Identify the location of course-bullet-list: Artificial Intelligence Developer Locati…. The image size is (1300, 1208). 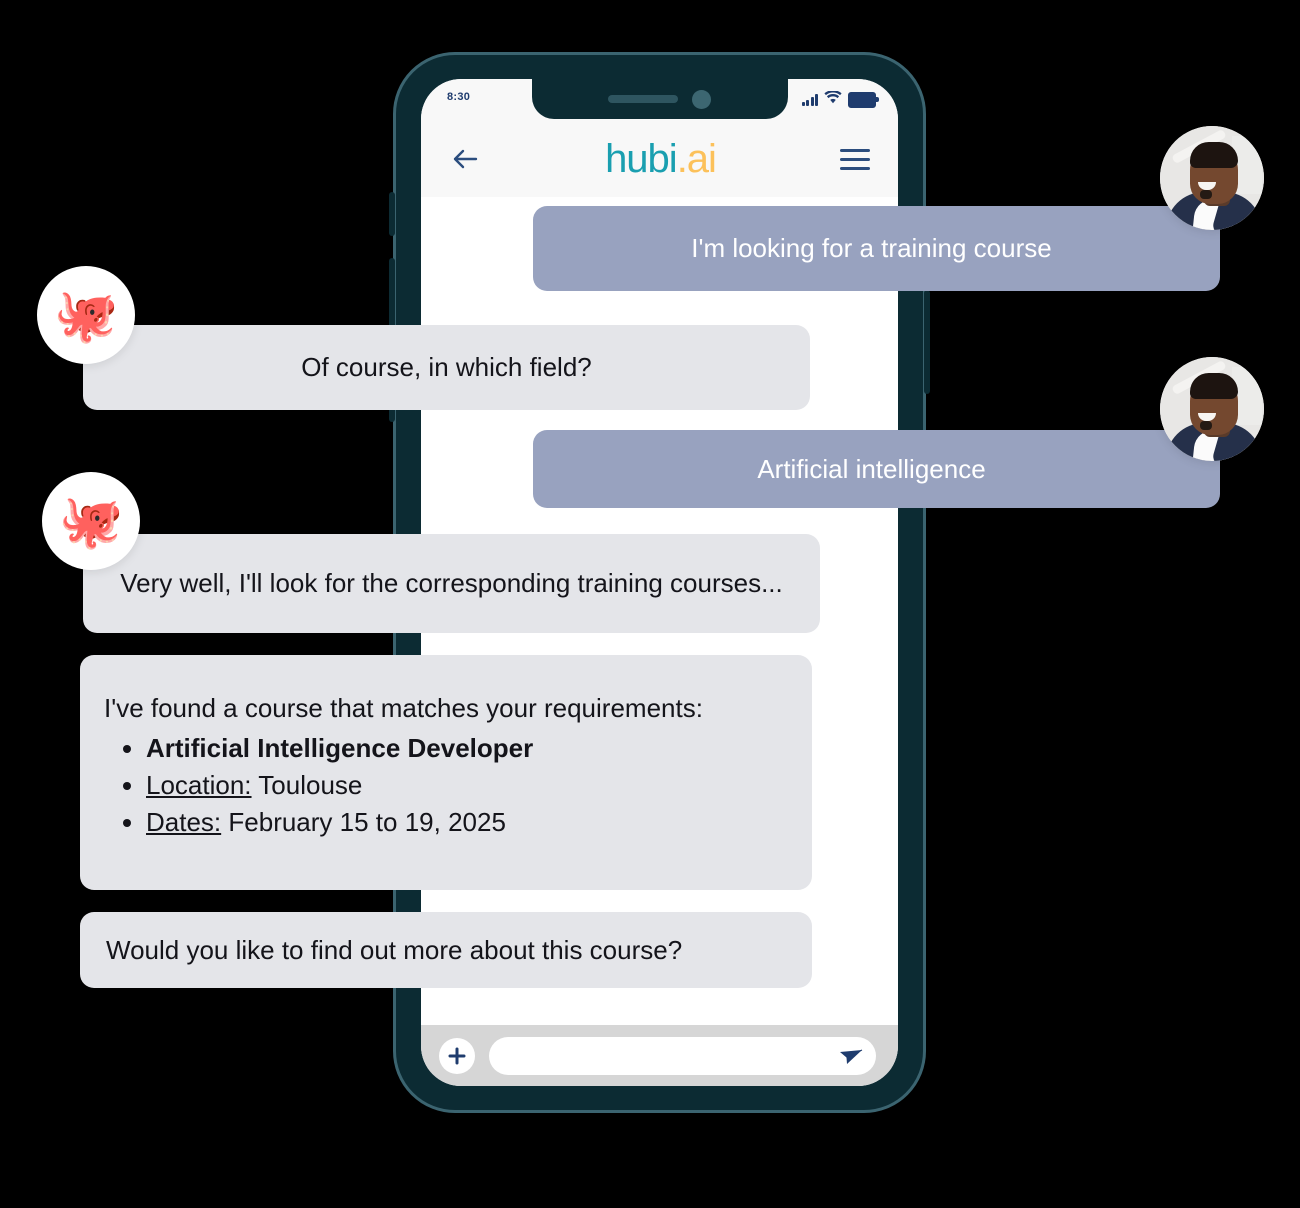
(445, 785).